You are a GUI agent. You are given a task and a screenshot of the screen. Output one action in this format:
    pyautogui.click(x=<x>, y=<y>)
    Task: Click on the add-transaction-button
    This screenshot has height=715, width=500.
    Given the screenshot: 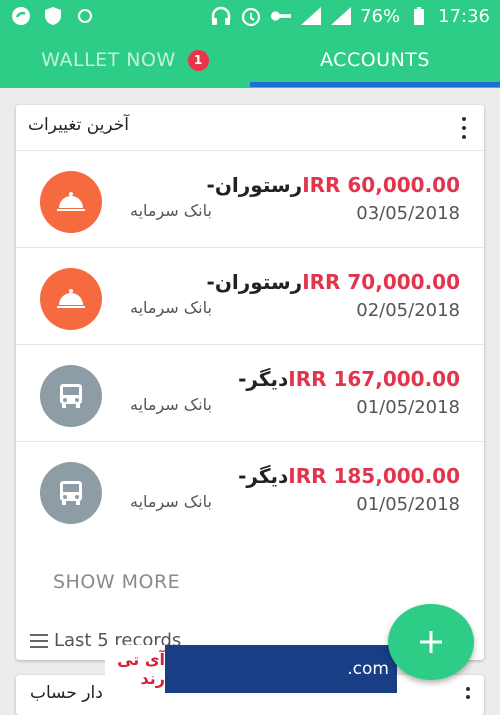 What is the action you would take?
    pyautogui.click(x=431, y=642)
    